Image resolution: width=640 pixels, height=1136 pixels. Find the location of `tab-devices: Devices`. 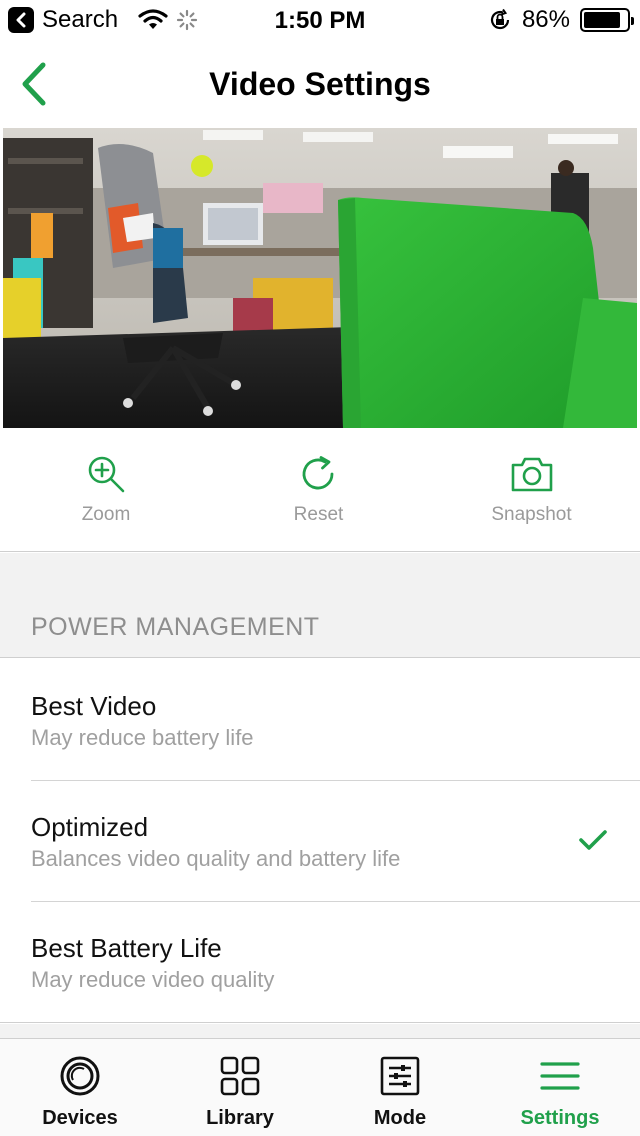

tab-devices: Devices is located at coordinates (80, 1087).